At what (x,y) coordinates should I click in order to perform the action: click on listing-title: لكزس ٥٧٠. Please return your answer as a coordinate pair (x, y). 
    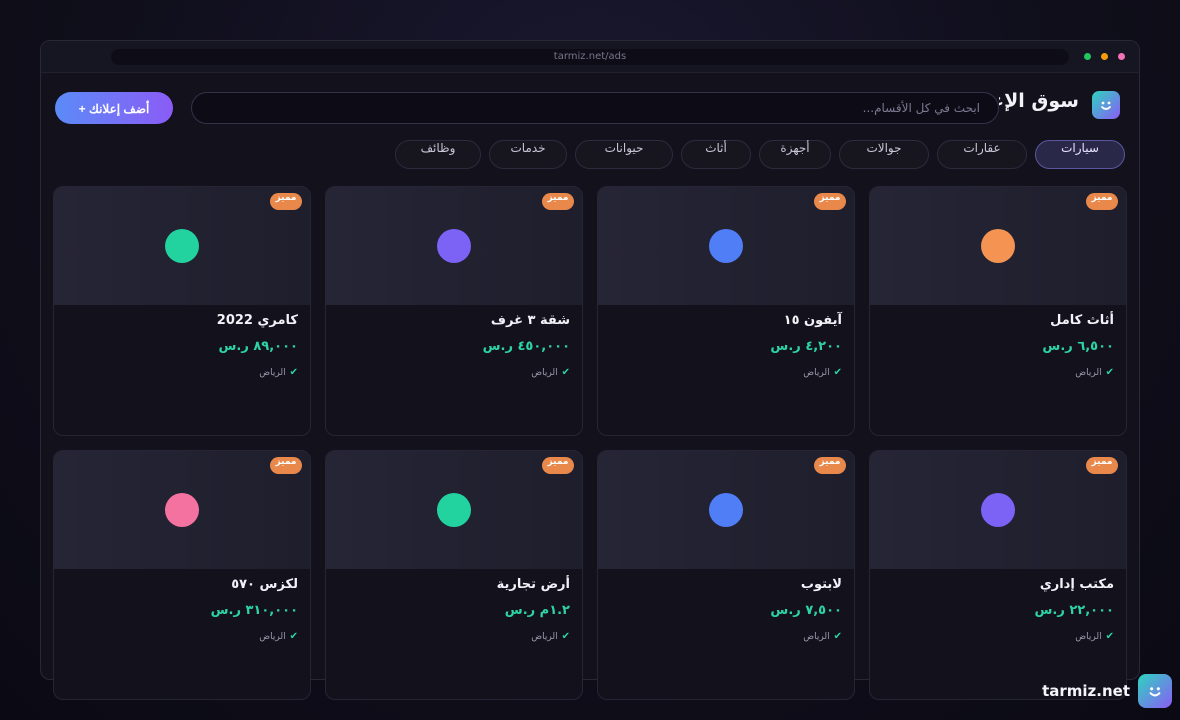
    Looking at the image, I should click on (264, 584).